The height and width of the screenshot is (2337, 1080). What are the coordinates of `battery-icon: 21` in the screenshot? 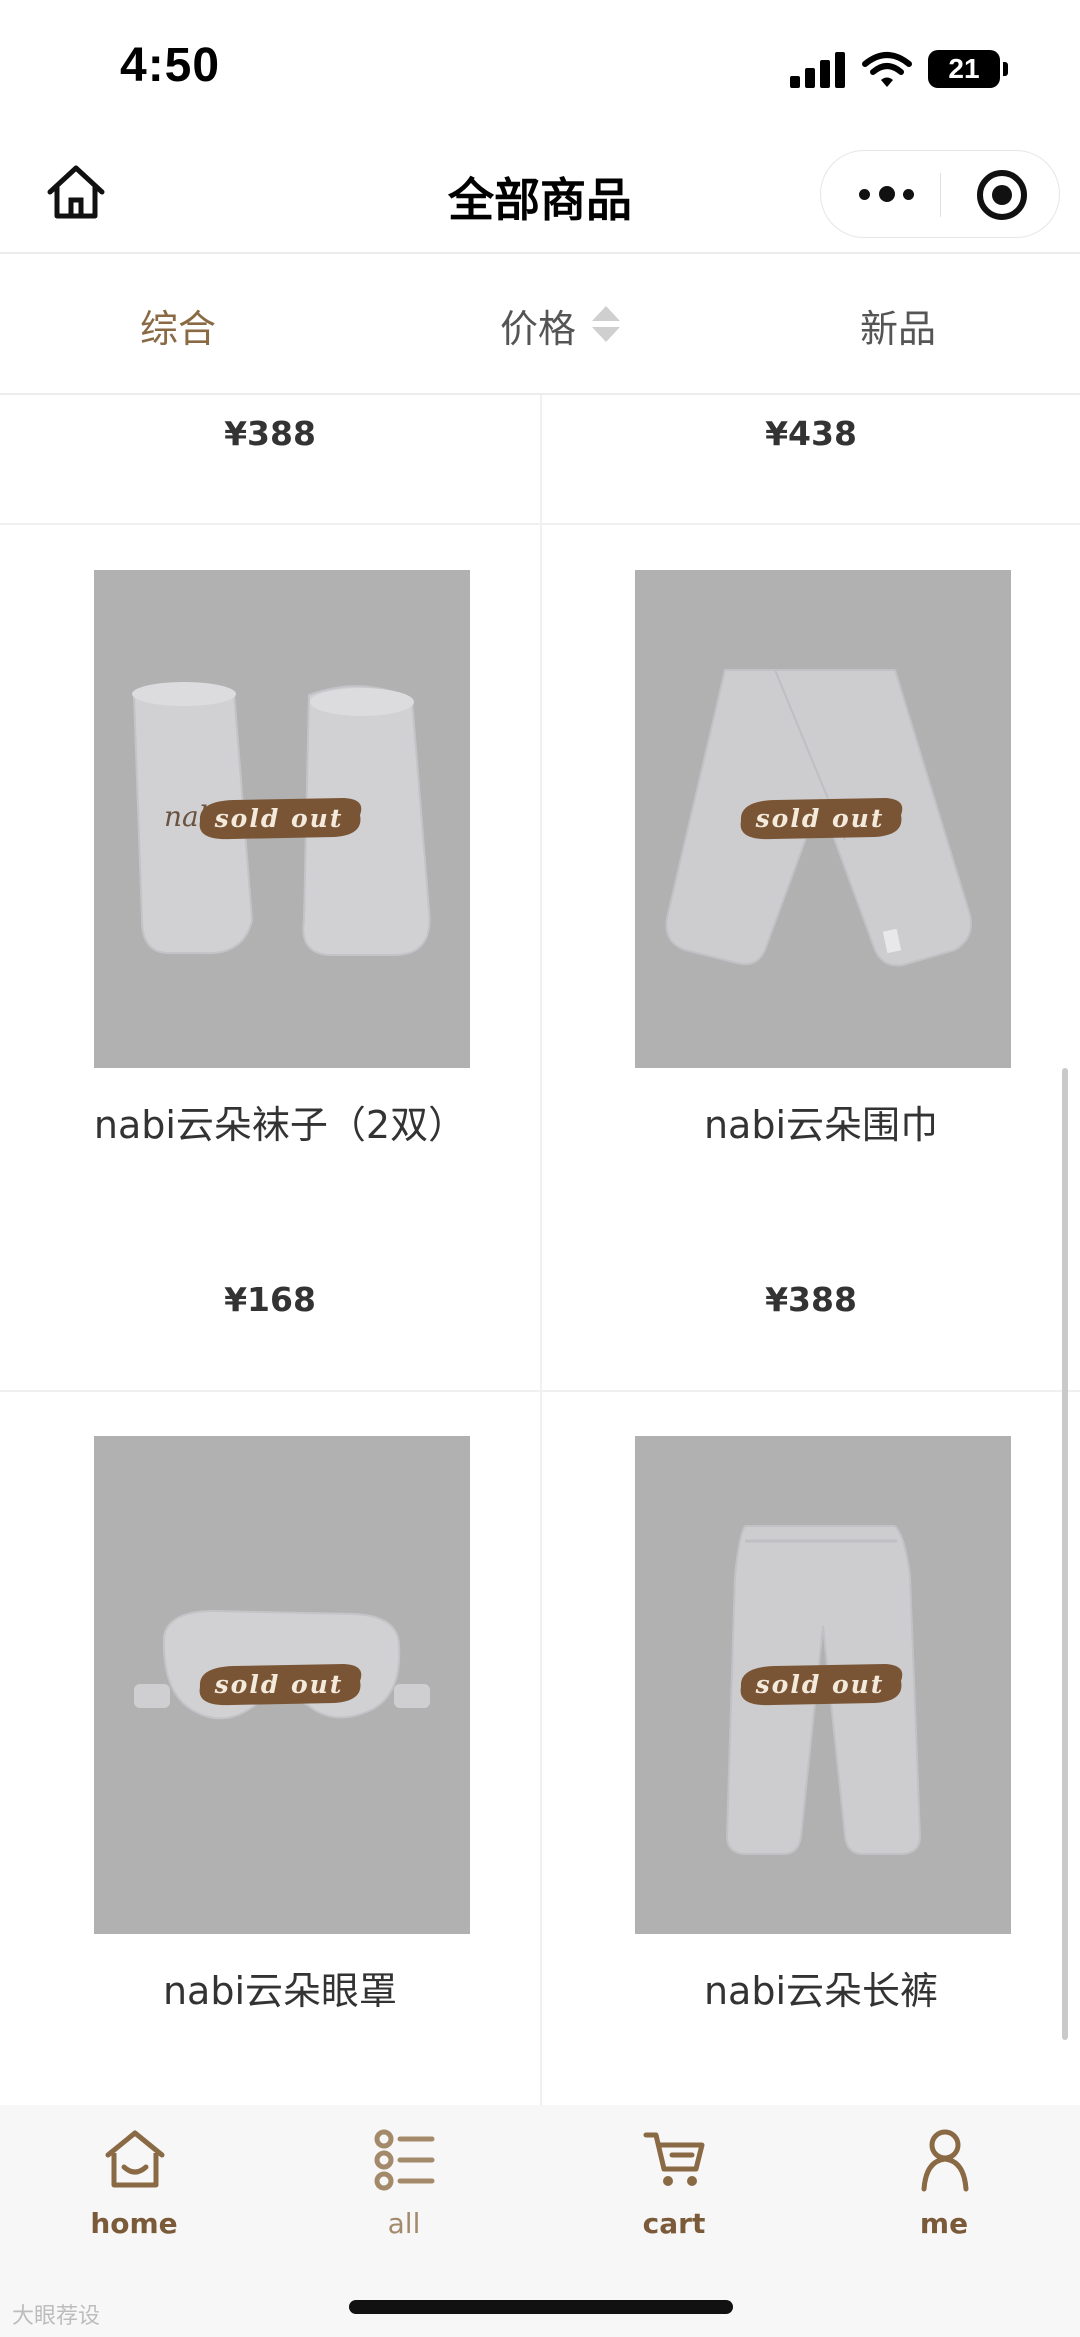 It's located at (968, 69).